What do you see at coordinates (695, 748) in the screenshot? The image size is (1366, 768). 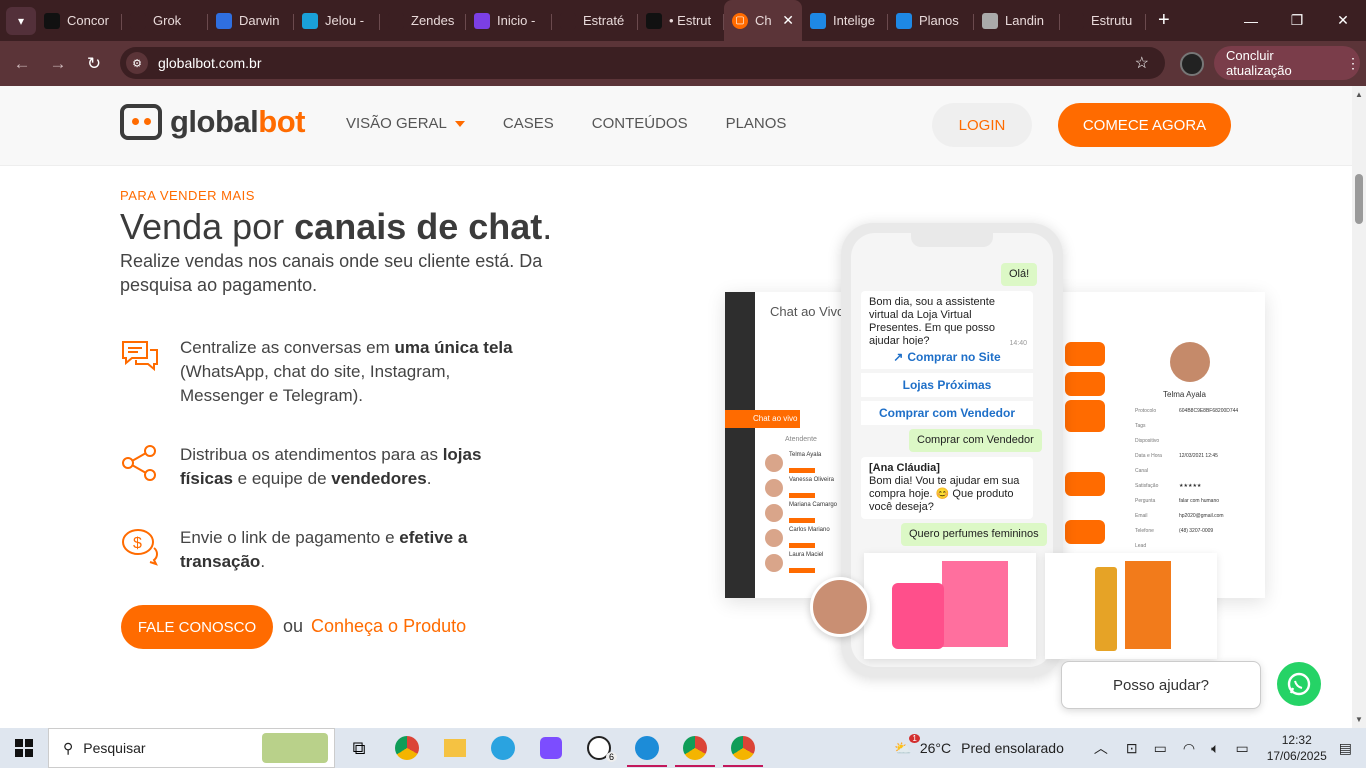 I see `chrome-profile-icon` at bounding box center [695, 748].